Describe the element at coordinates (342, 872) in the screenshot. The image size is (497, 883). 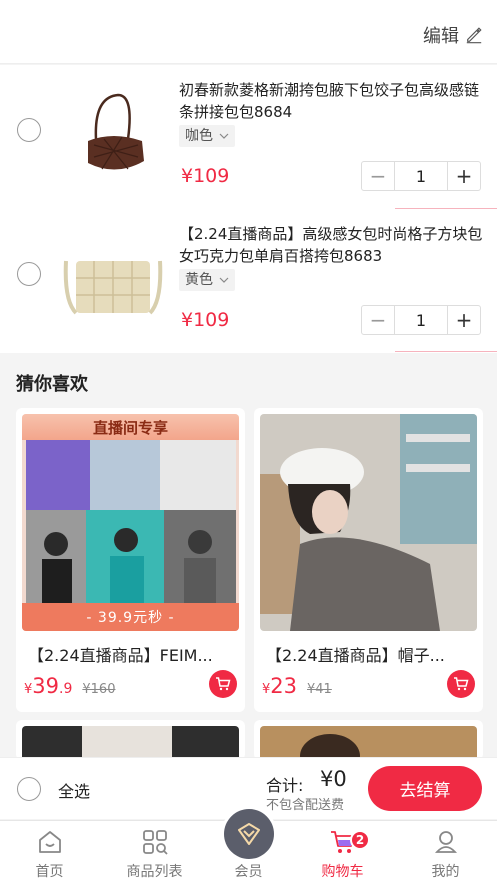
I see `tab-label: 购物车` at that location.